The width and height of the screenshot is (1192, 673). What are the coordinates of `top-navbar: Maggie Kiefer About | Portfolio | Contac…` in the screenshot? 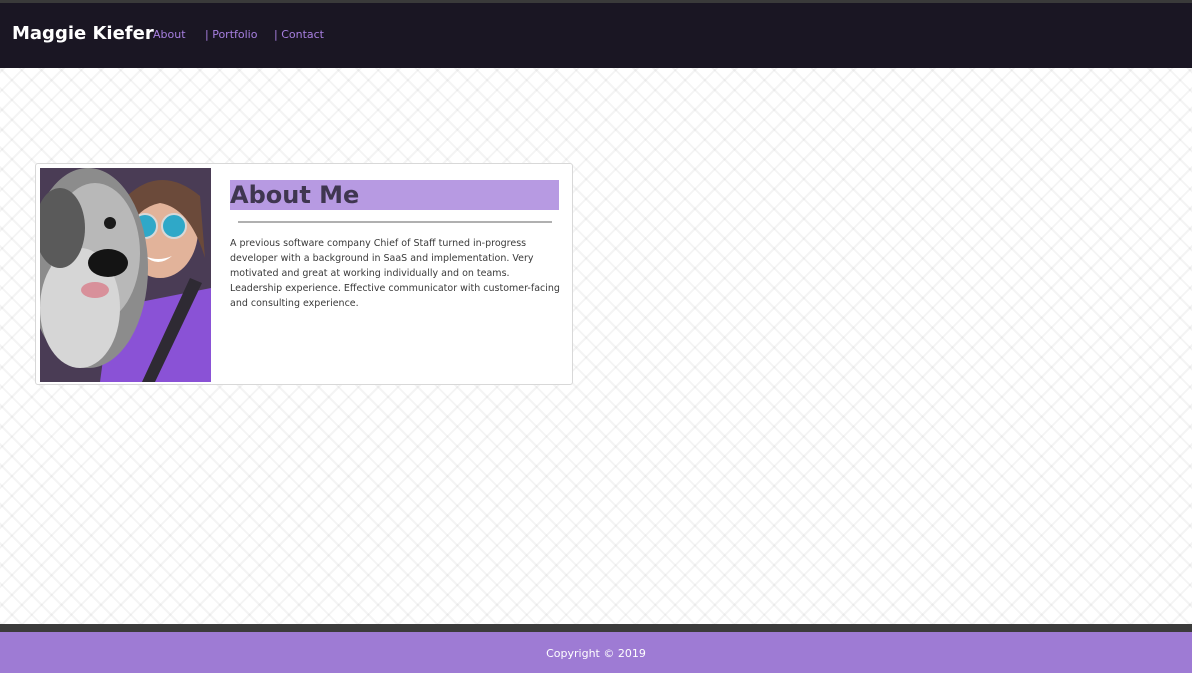 It's located at (596, 34).